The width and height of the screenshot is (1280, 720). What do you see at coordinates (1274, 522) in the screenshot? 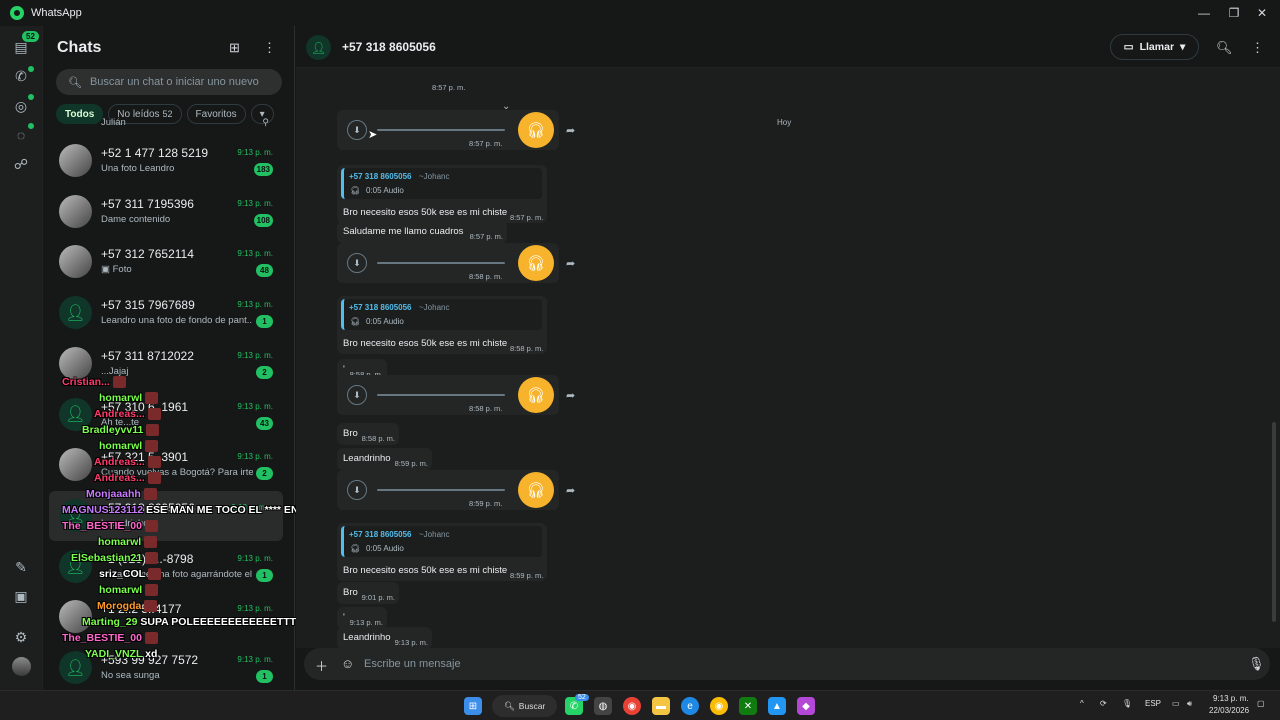
I see `scrollbar` at bounding box center [1274, 522].